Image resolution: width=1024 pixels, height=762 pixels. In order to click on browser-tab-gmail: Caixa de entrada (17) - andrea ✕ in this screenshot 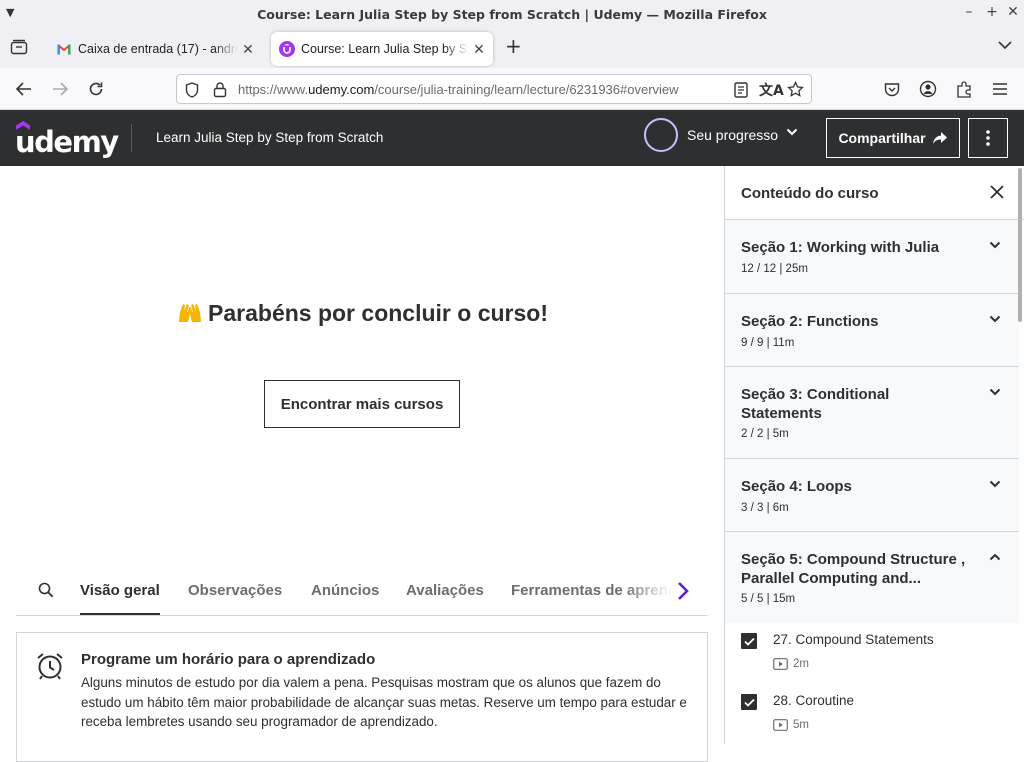, I will do `click(155, 49)`.